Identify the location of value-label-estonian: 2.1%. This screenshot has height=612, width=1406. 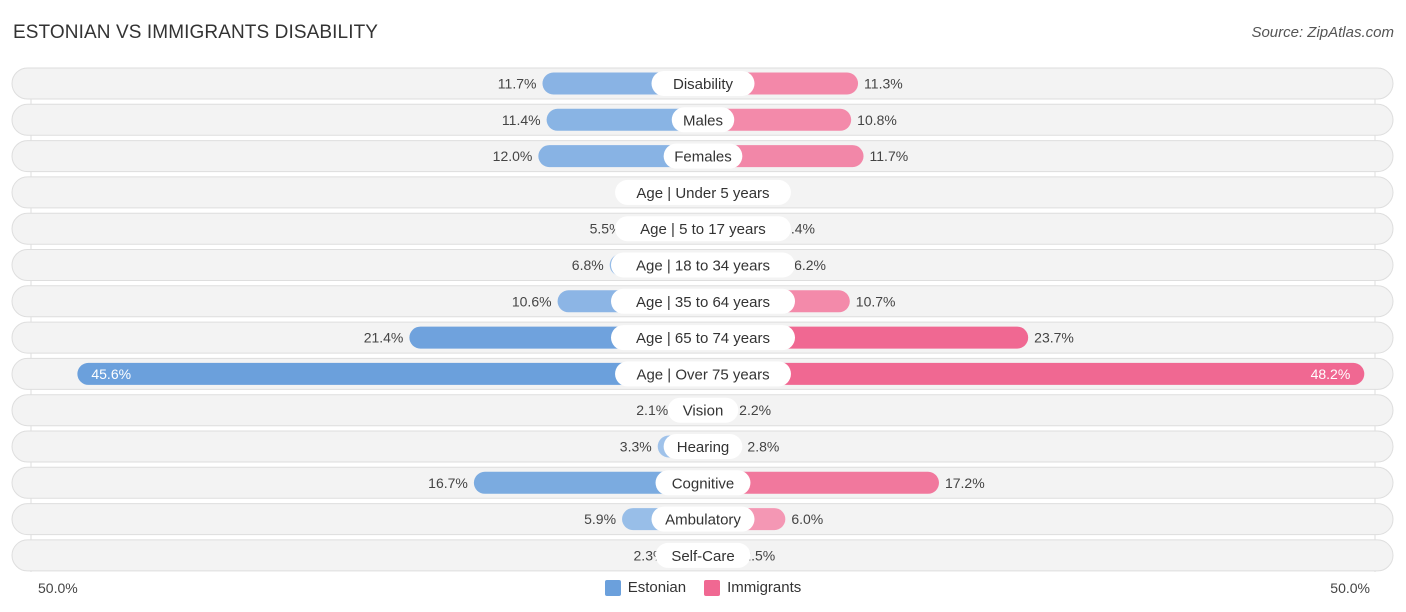
(652, 410).